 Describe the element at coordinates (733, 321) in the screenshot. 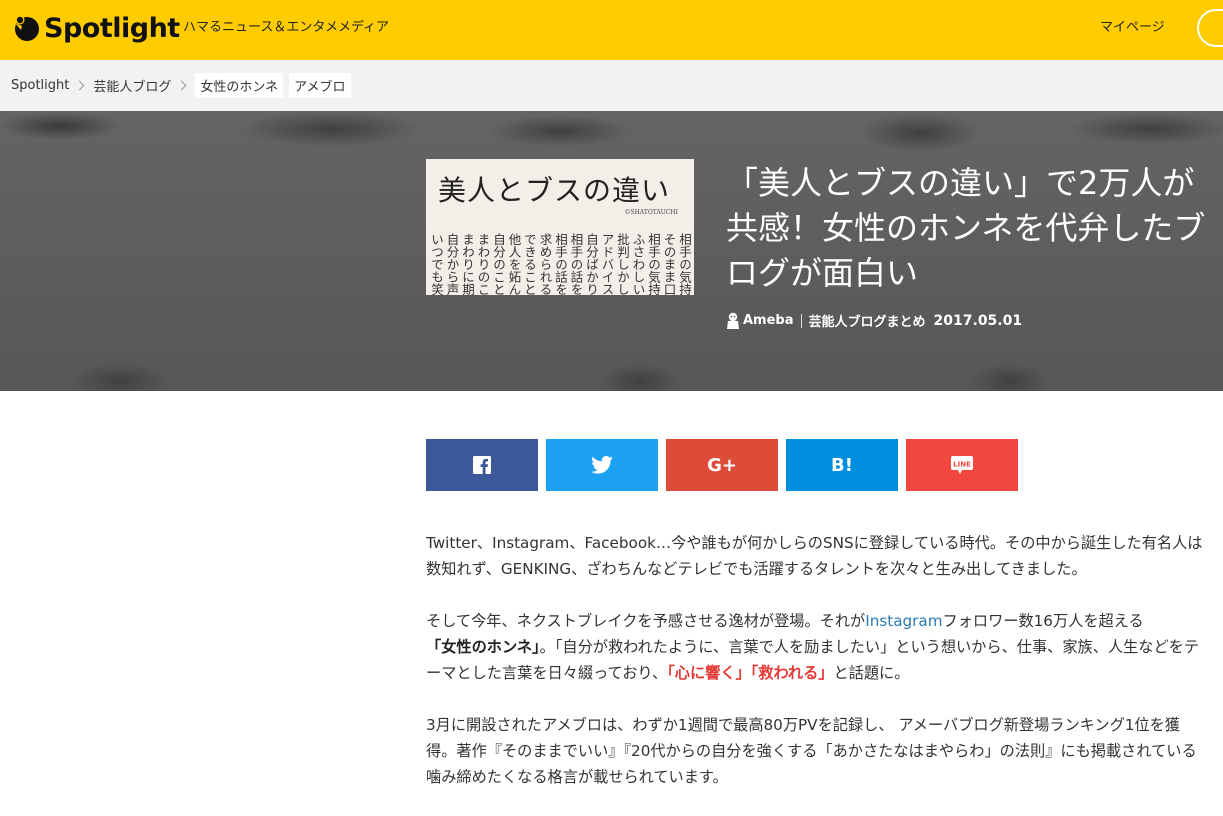

I see `ameba-logo-icon` at that location.